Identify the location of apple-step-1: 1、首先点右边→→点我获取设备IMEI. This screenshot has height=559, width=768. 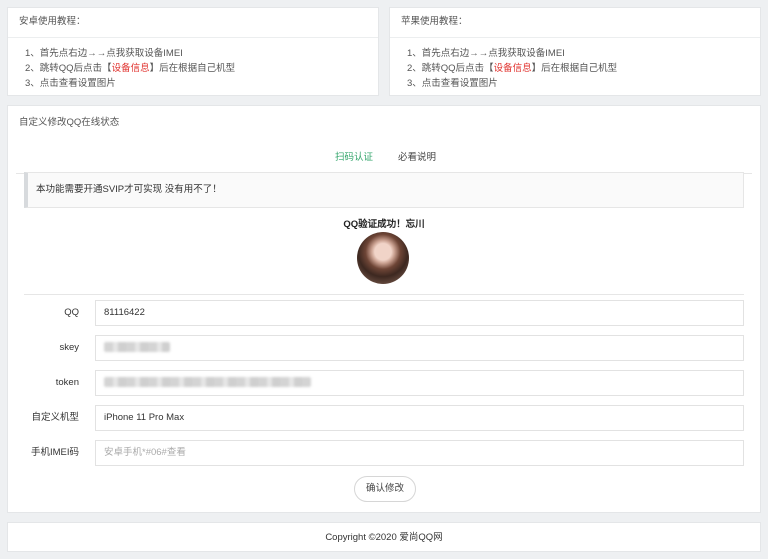
(486, 53).